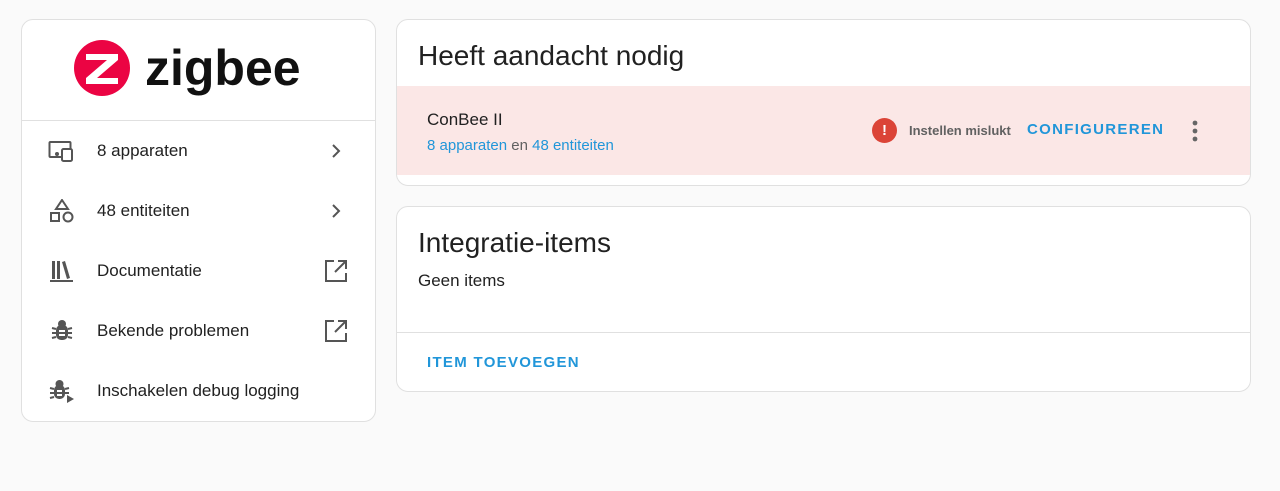 The height and width of the screenshot is (491, 1280). I want to click on alert-circle-icon: !, so click(884, 130).